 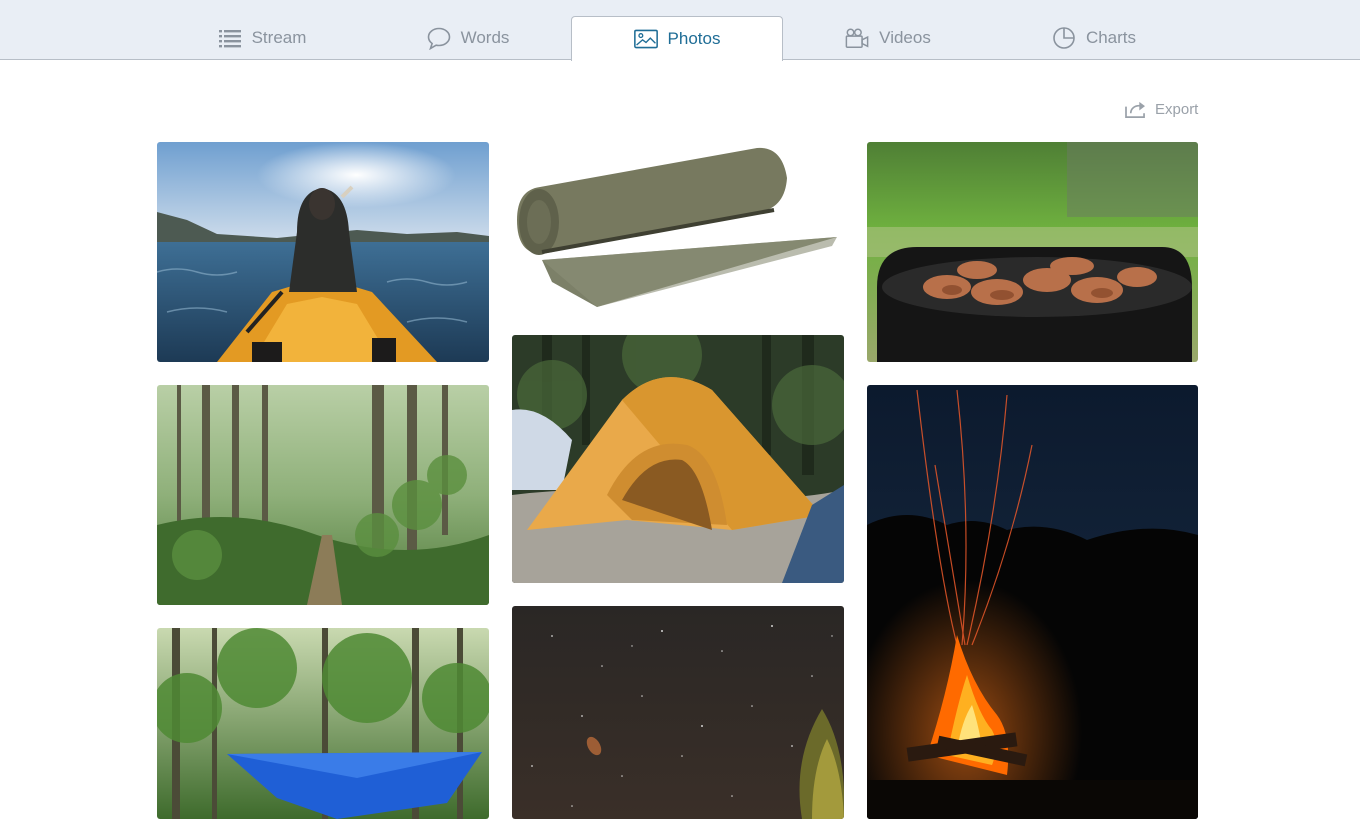 What do you see at coordinates (230, 38) in the screenshot?
I see `list-icon` at bounding box center [230, 38].